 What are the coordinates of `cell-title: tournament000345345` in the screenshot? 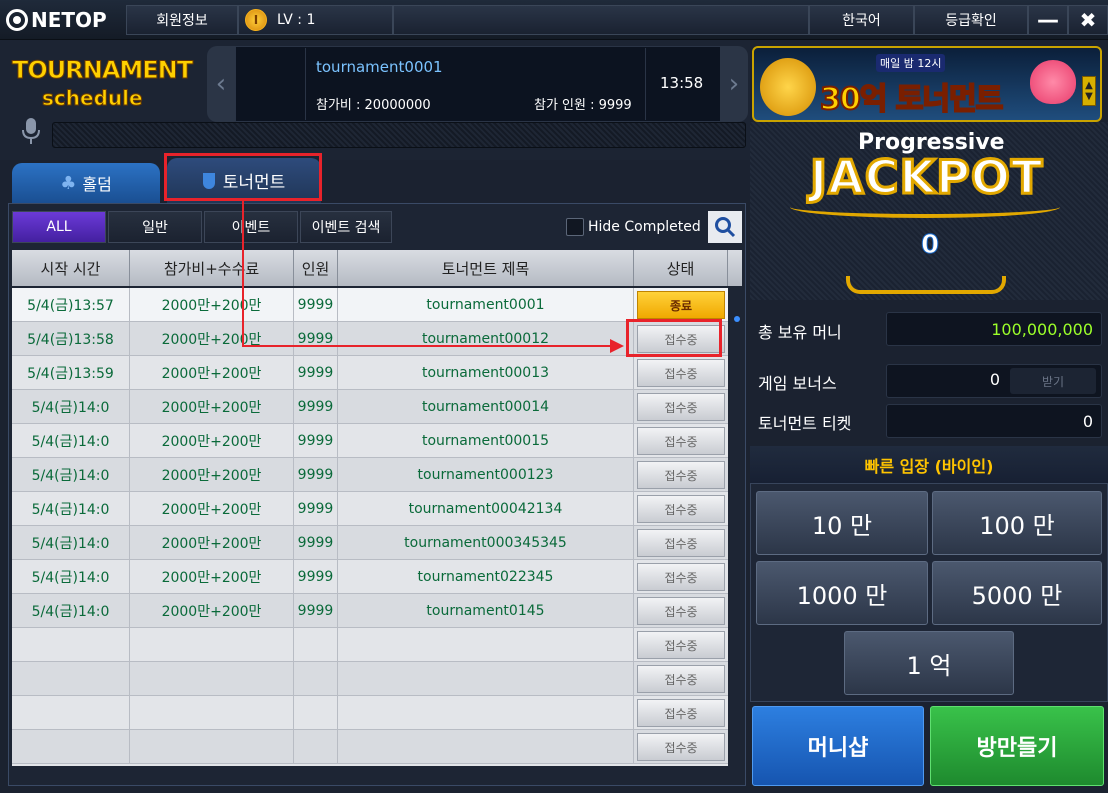 It's located at (486, 543).